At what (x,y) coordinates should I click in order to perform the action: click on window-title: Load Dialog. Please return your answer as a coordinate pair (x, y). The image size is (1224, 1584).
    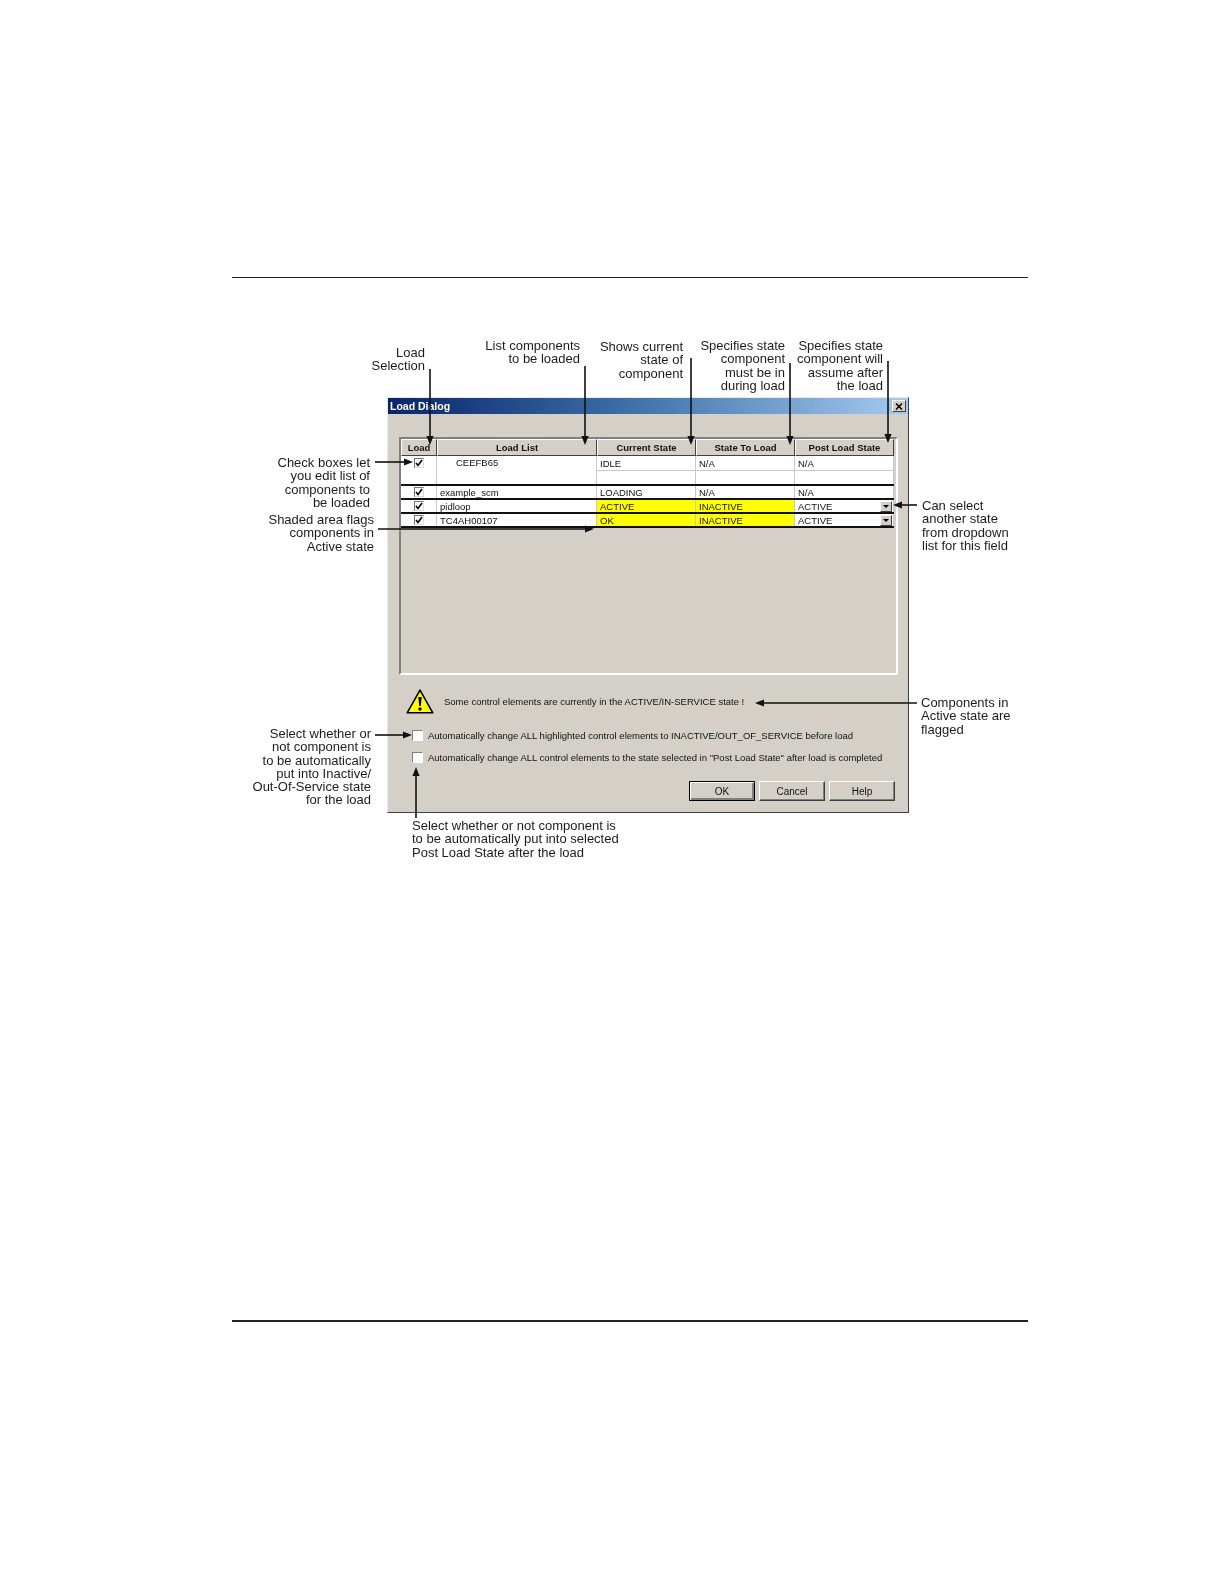
    Looking at the image, I should click on (420, 406).